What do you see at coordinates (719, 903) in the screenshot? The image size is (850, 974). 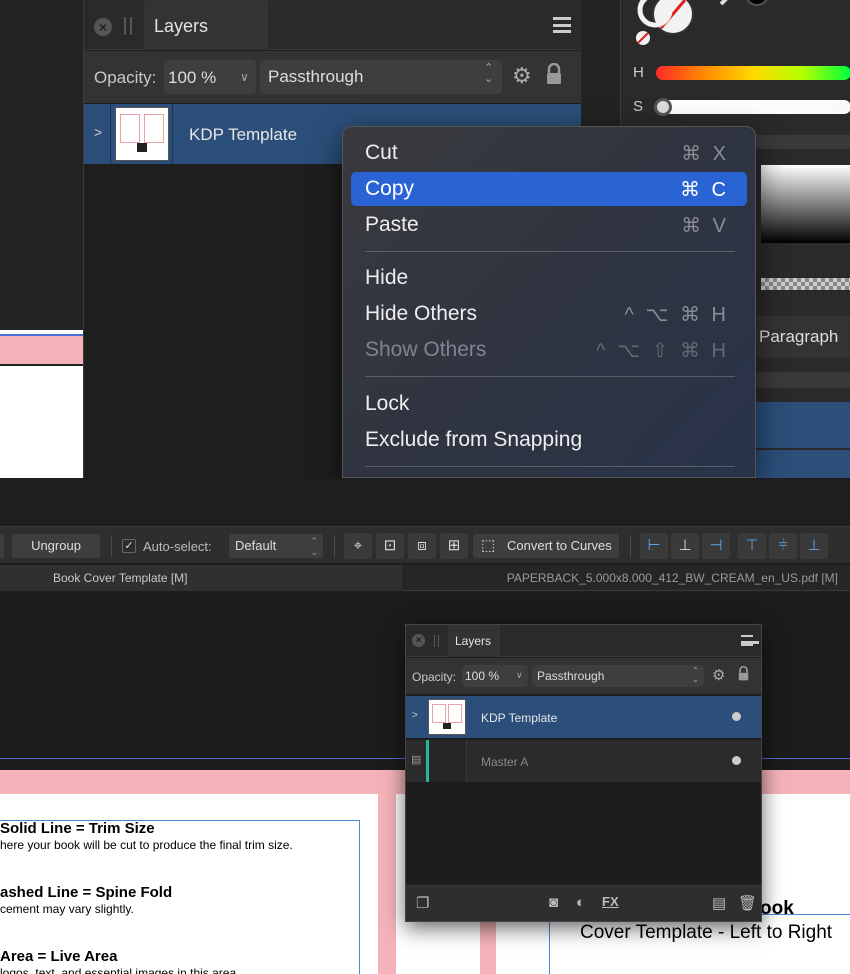 I see `add-layer-icon: ▤` at bounding box center [719, 903].